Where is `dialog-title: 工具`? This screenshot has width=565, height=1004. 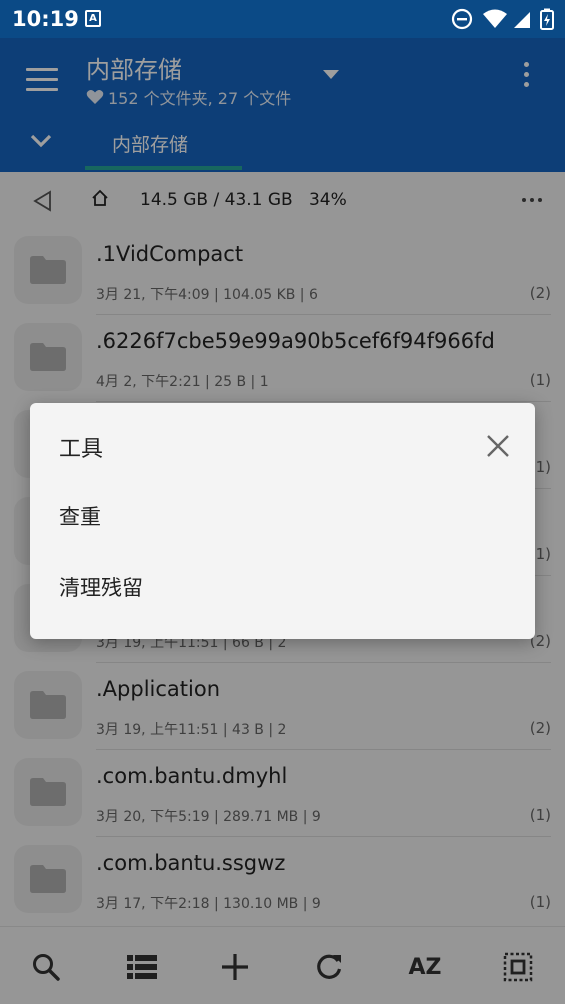 dialog-title: 工具 is located at coordinates (81, 449).